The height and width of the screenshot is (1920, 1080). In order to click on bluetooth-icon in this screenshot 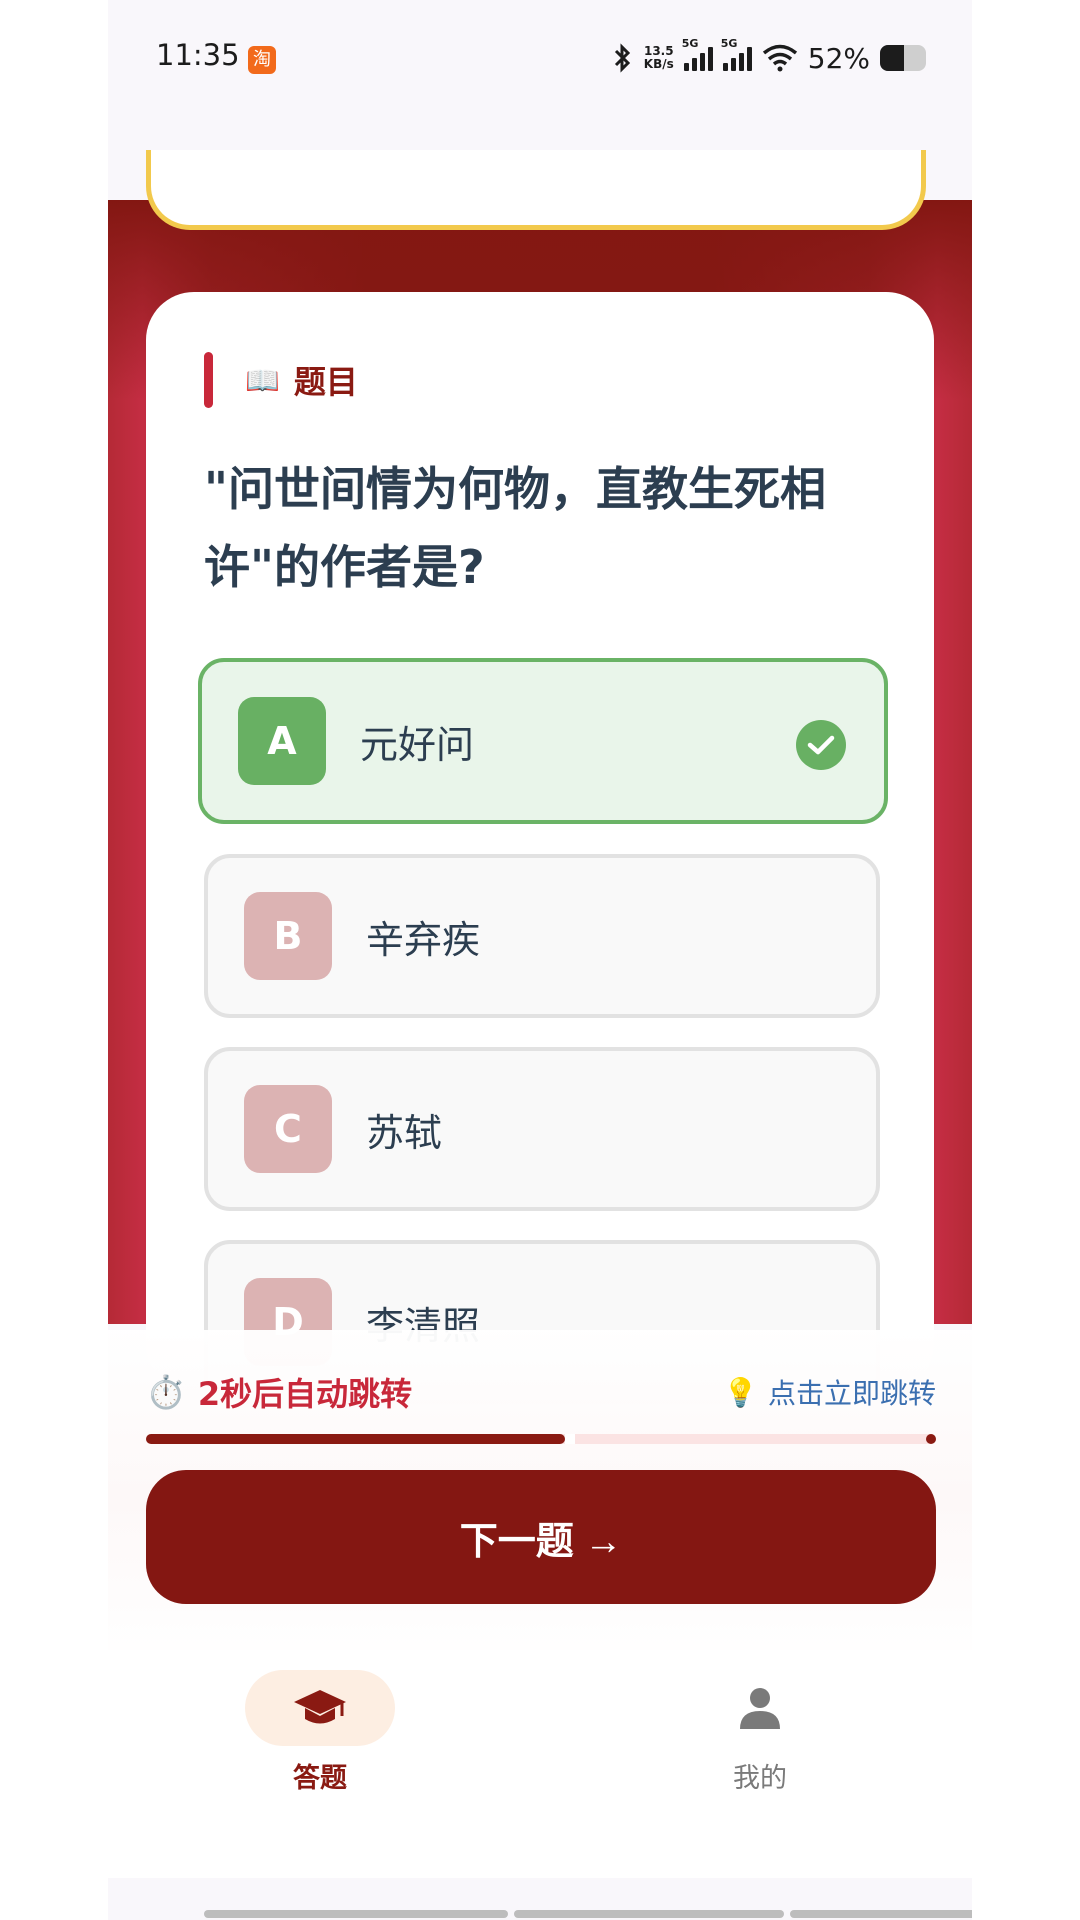, I will do `click(622, 58)`.